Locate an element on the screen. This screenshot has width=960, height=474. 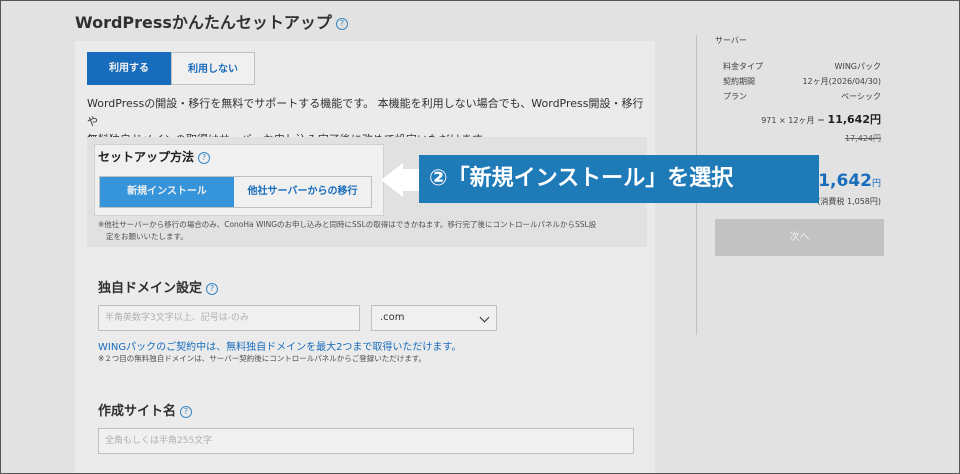
tld-value: .com is located at coordinates (392, 317).